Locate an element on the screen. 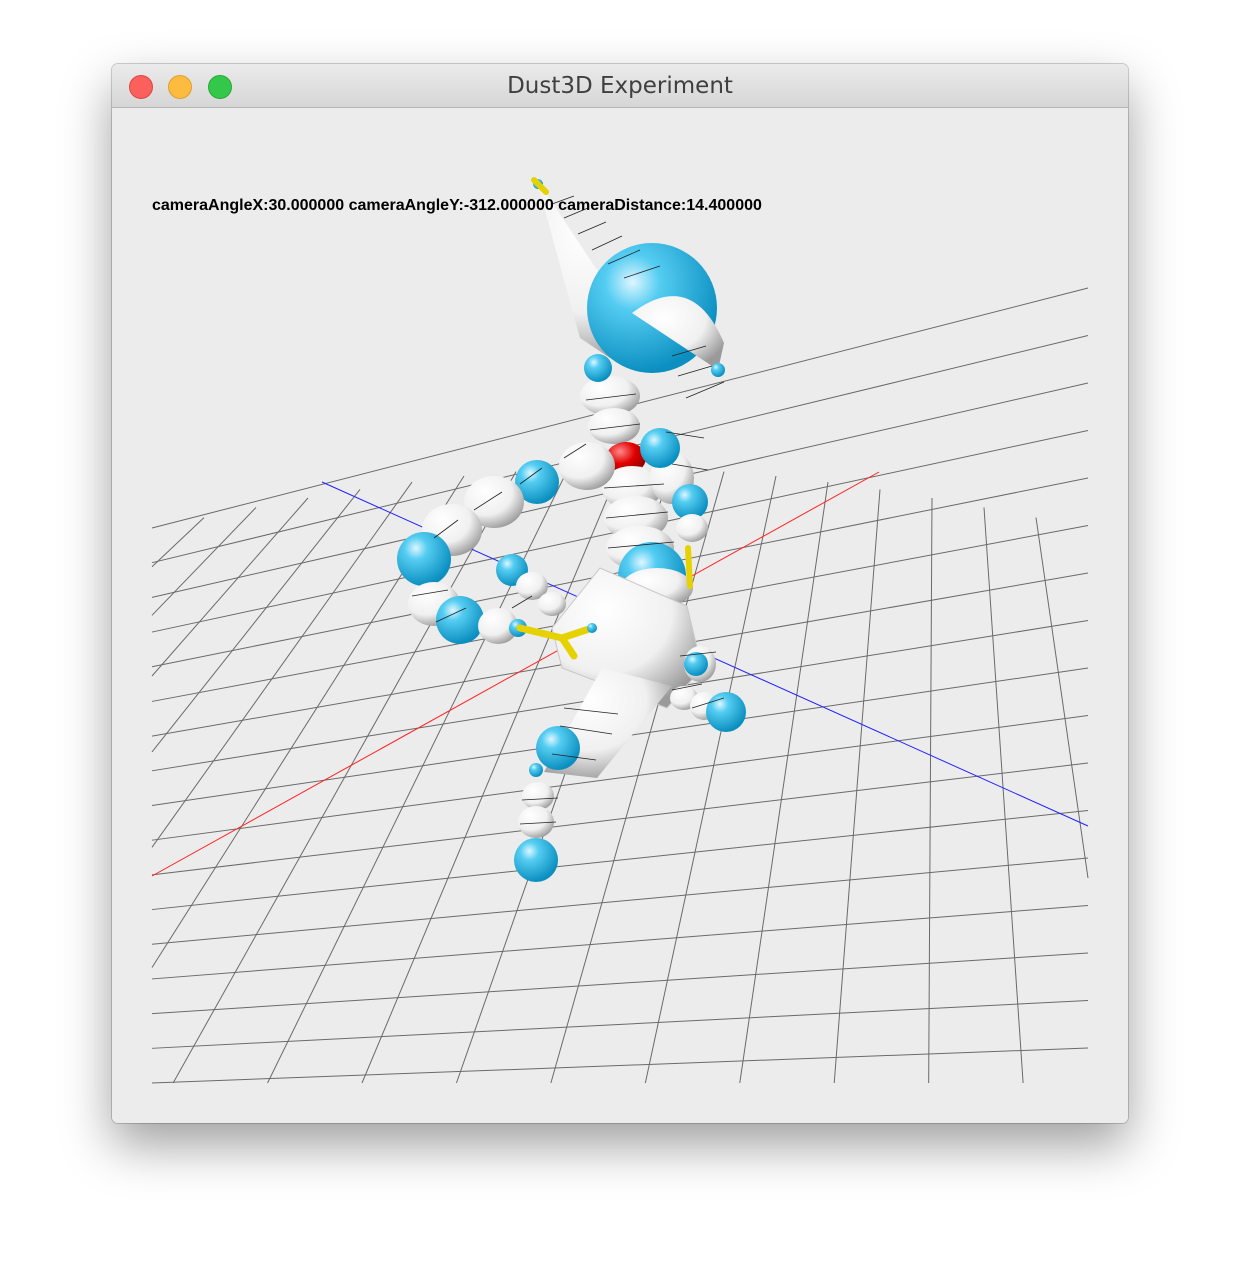  foot-back-joint is located at coordinates (726, 712).